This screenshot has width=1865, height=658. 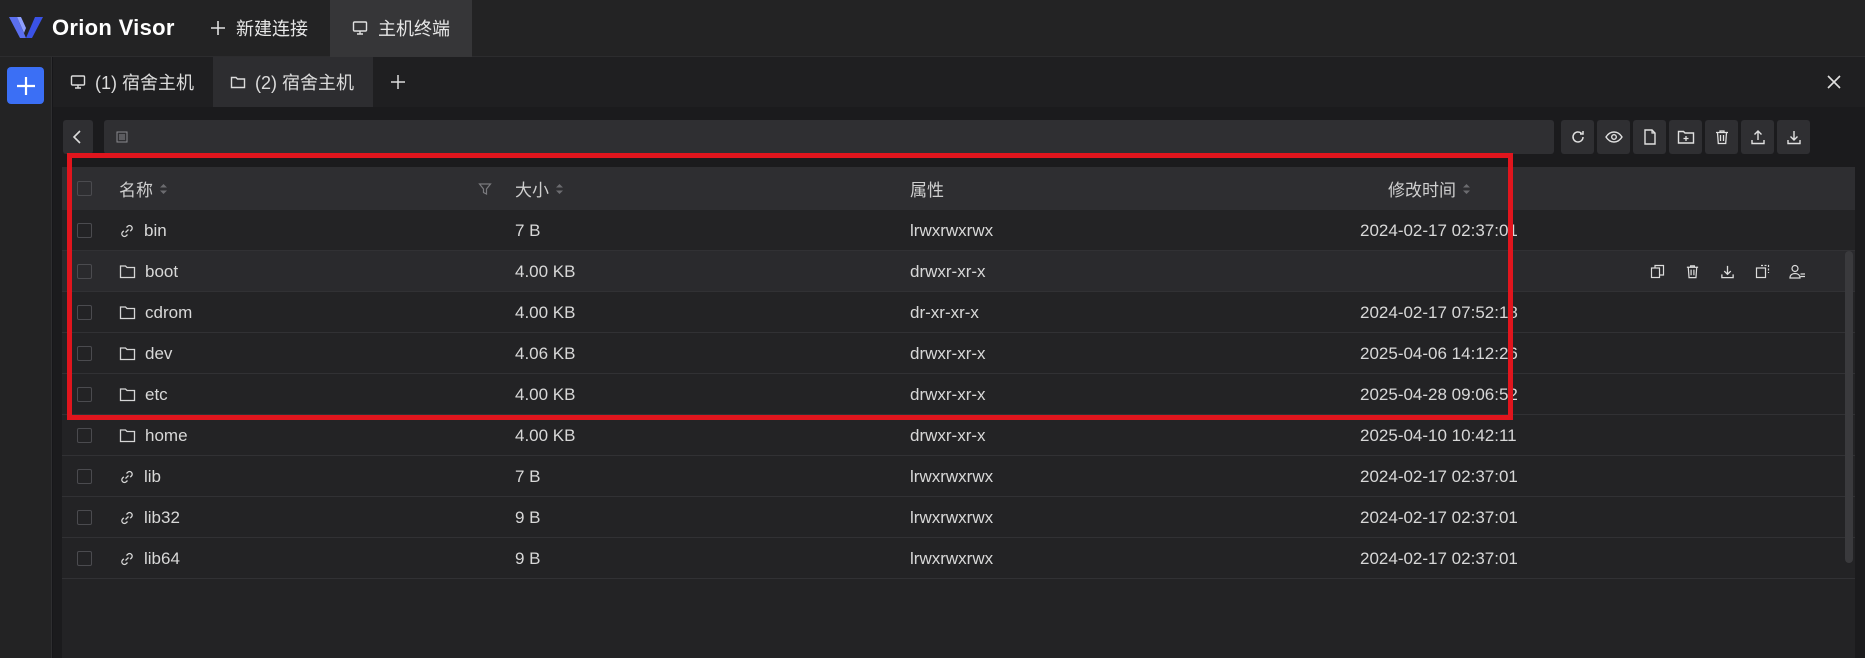 I want to click on file-name: lib64, so click(x=162, y=559).